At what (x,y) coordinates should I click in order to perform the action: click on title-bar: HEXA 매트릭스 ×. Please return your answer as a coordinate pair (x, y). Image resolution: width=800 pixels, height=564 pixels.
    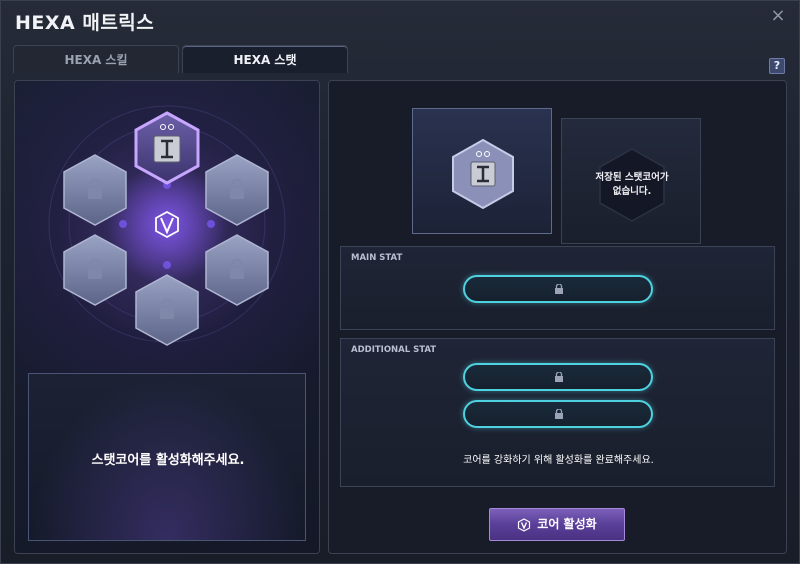
    Looking at the image, I should click on (400, 21).